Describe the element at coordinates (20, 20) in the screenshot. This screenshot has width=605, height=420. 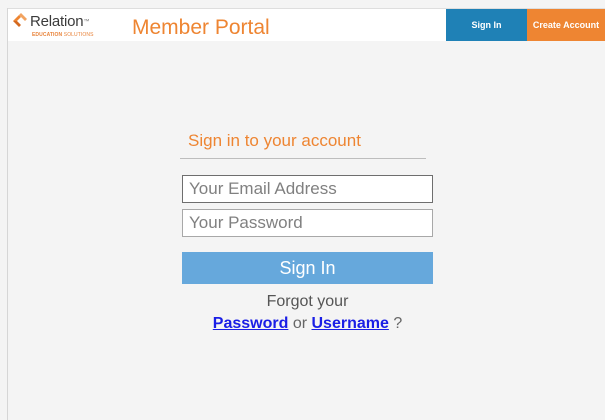
I see `relation-logo-icon` at that location.